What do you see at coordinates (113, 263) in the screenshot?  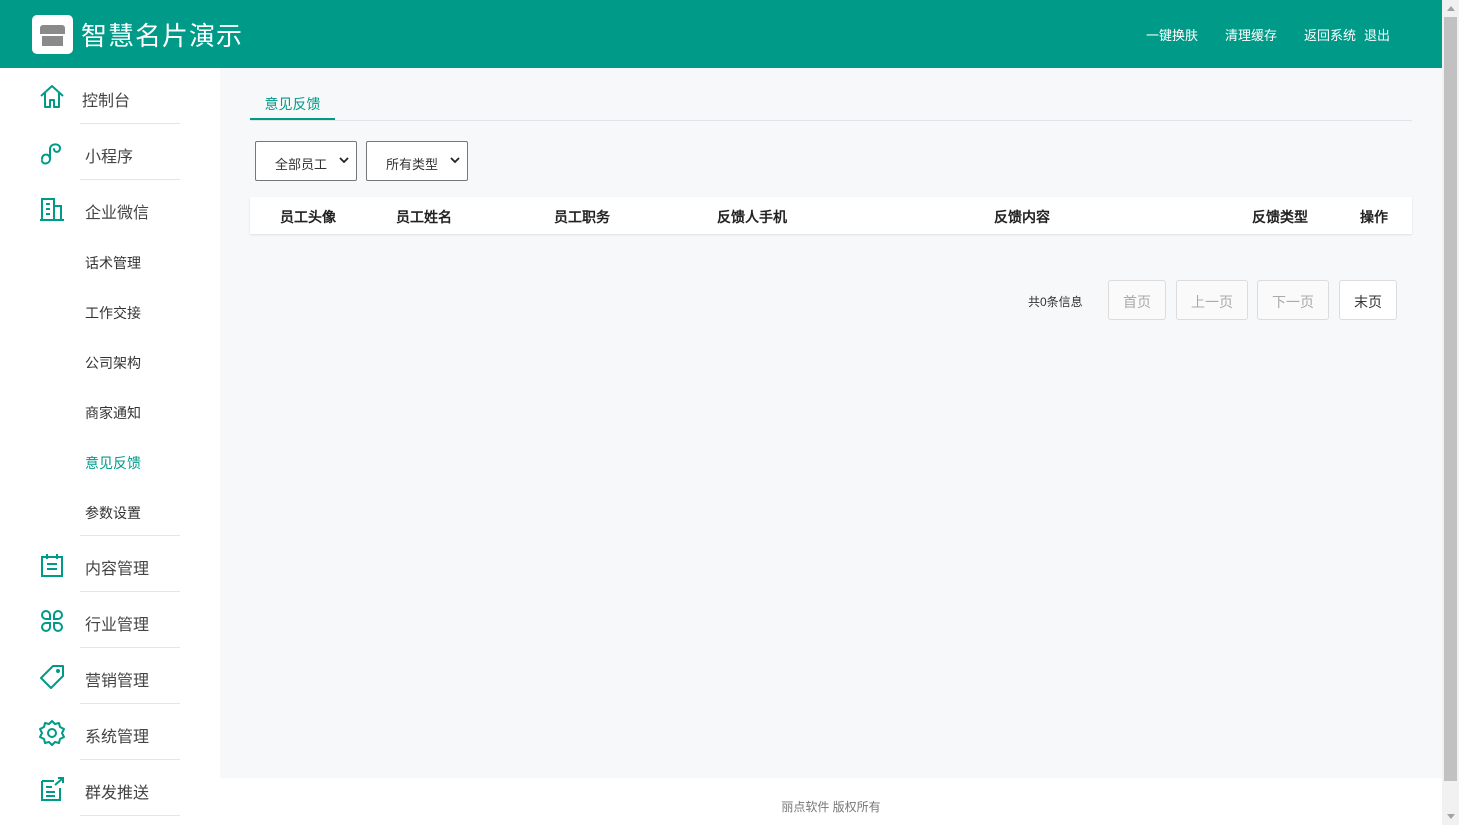 I see `sidebar-subitem-scripts: 话术管理` at bounding box center [113, 263].